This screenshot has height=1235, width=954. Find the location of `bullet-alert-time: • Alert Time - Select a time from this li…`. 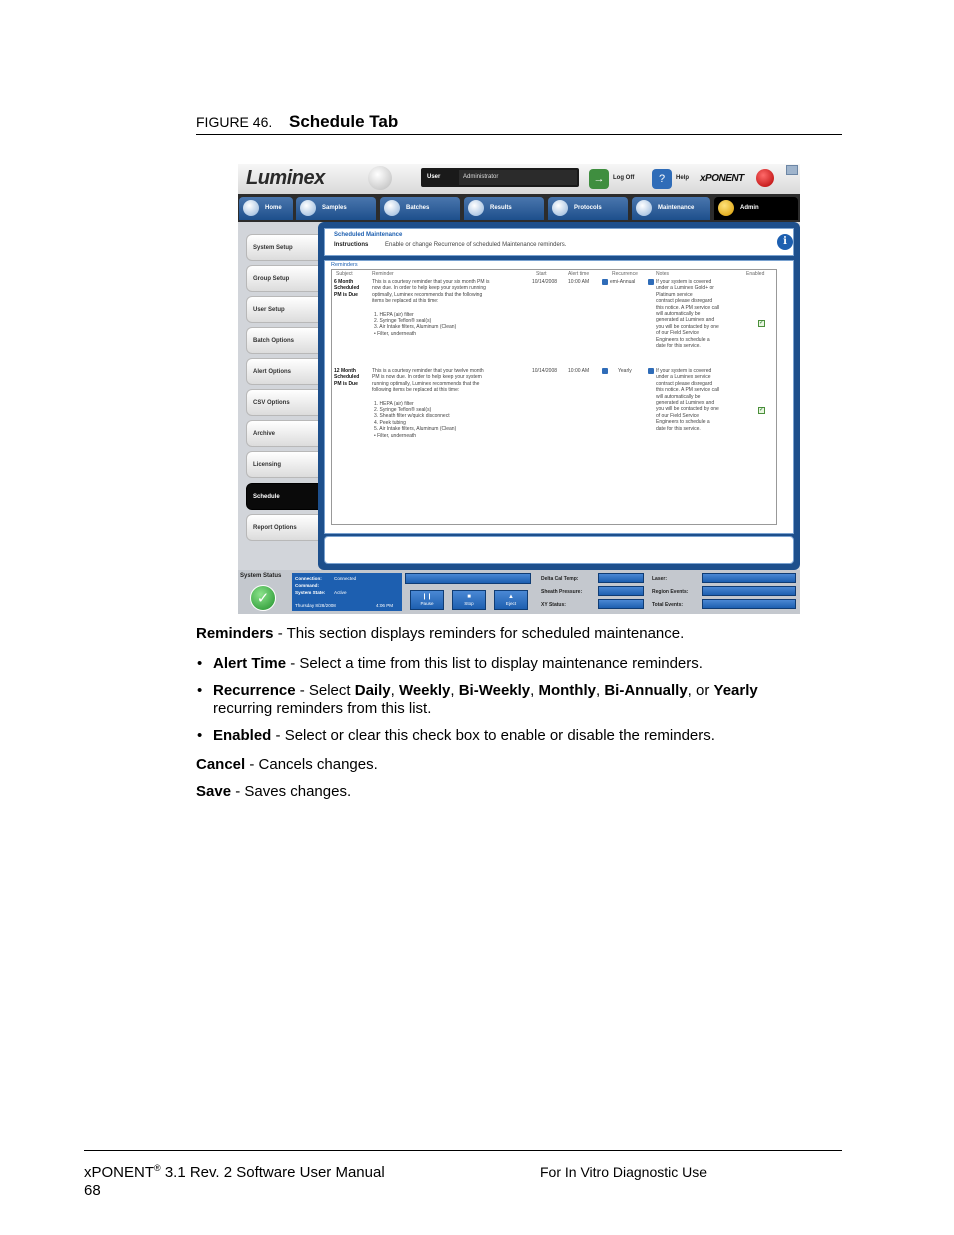

bullet-alert-time: • Alert Time - Select a time from this li… is located at coordinates (515, 664).